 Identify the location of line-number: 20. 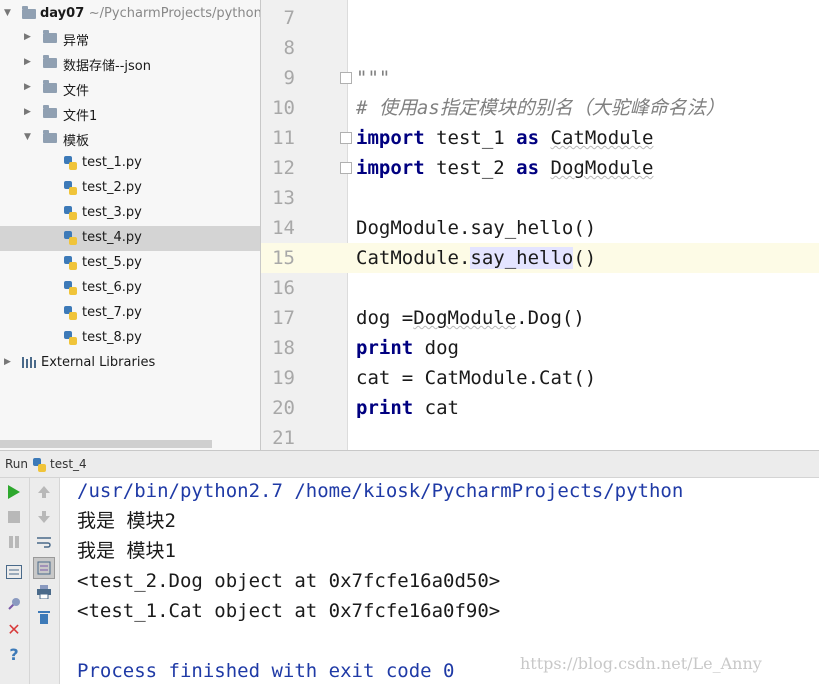
(283, 408).